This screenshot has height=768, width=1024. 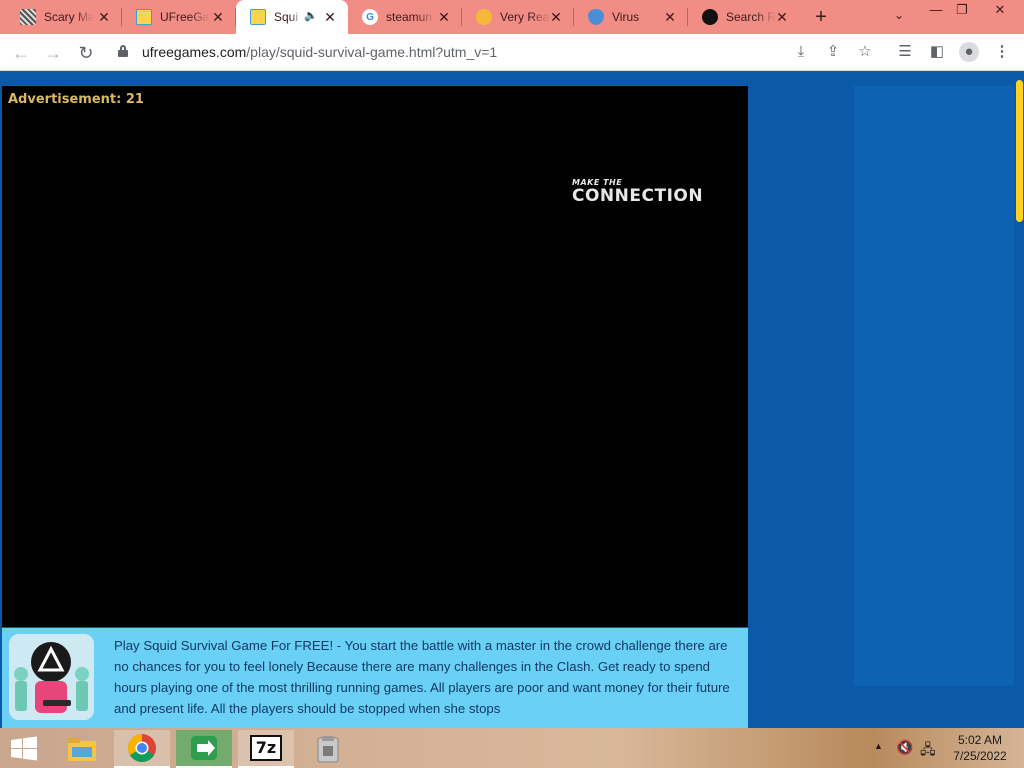 I want to click on tab-7: Search R ✕, so click(x=744, y=17).